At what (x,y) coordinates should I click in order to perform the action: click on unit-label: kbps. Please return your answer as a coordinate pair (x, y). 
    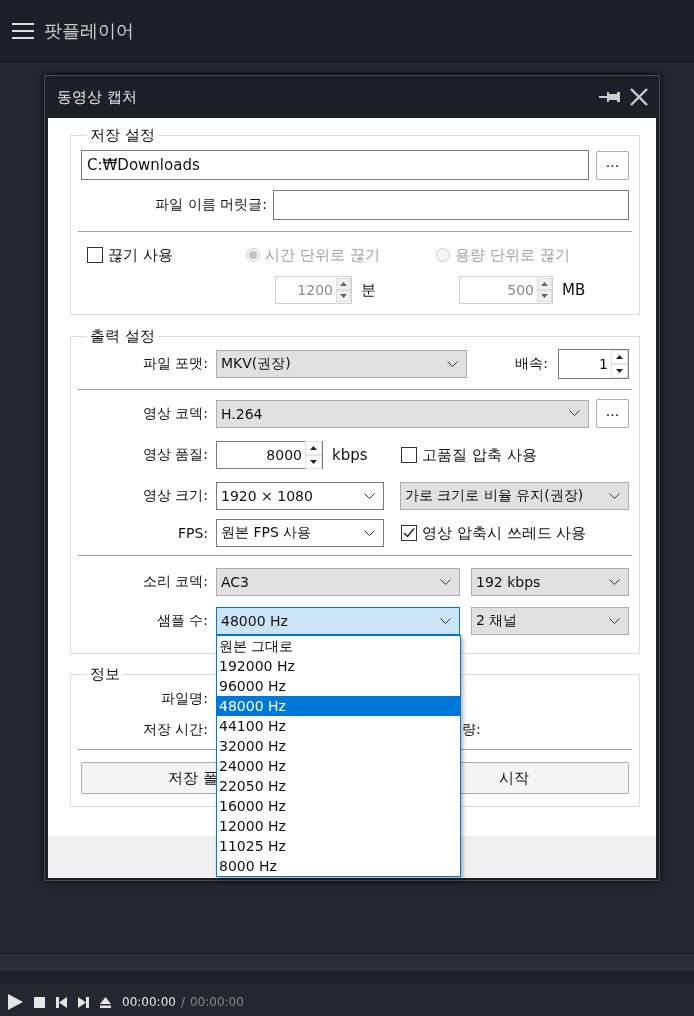
    Looking at the image, I should click on (350, 455).